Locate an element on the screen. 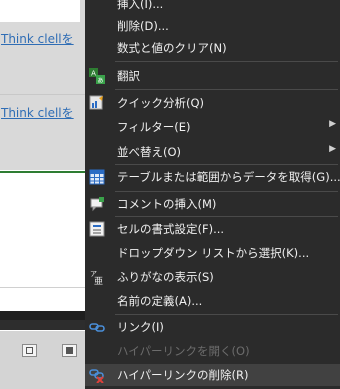  cell-area is located at coordinates (42, 242).